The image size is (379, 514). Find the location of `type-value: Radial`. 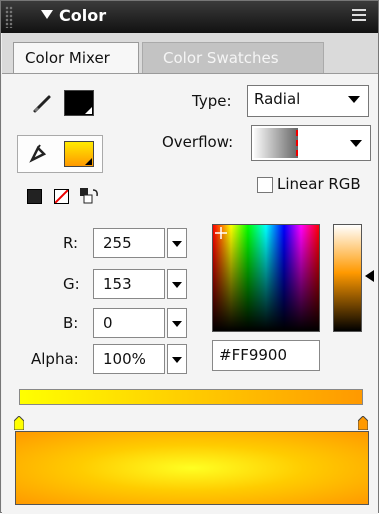

type-value: Radial is located at coordinates (277, 99).